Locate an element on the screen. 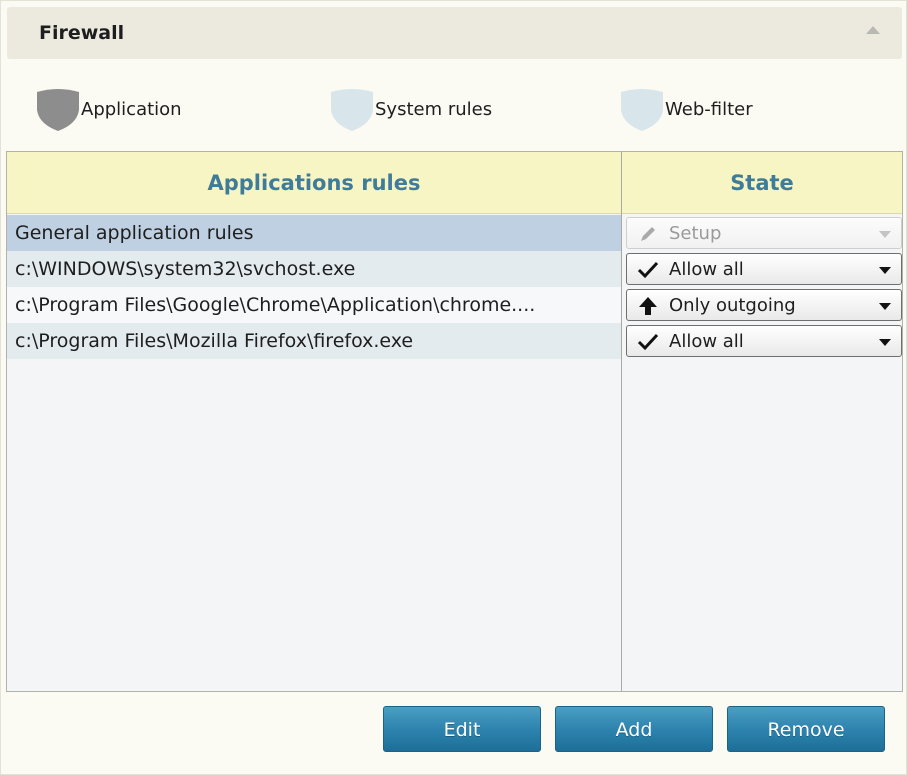 The width and height of the screenshot is (907, 775). table-row: c:\WINDOWS\system32\svchost.exe is located at coordinates (314, 269).